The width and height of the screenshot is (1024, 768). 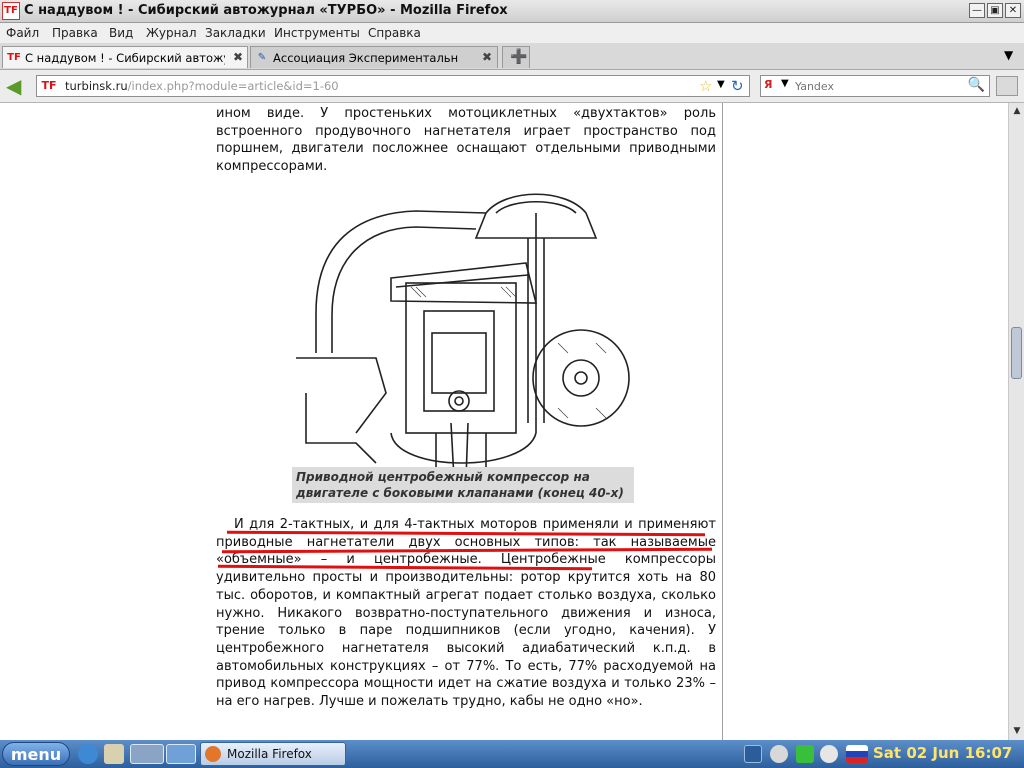 I want to click on scroll-up-icon: ▲, so click(x=1017, y=111).